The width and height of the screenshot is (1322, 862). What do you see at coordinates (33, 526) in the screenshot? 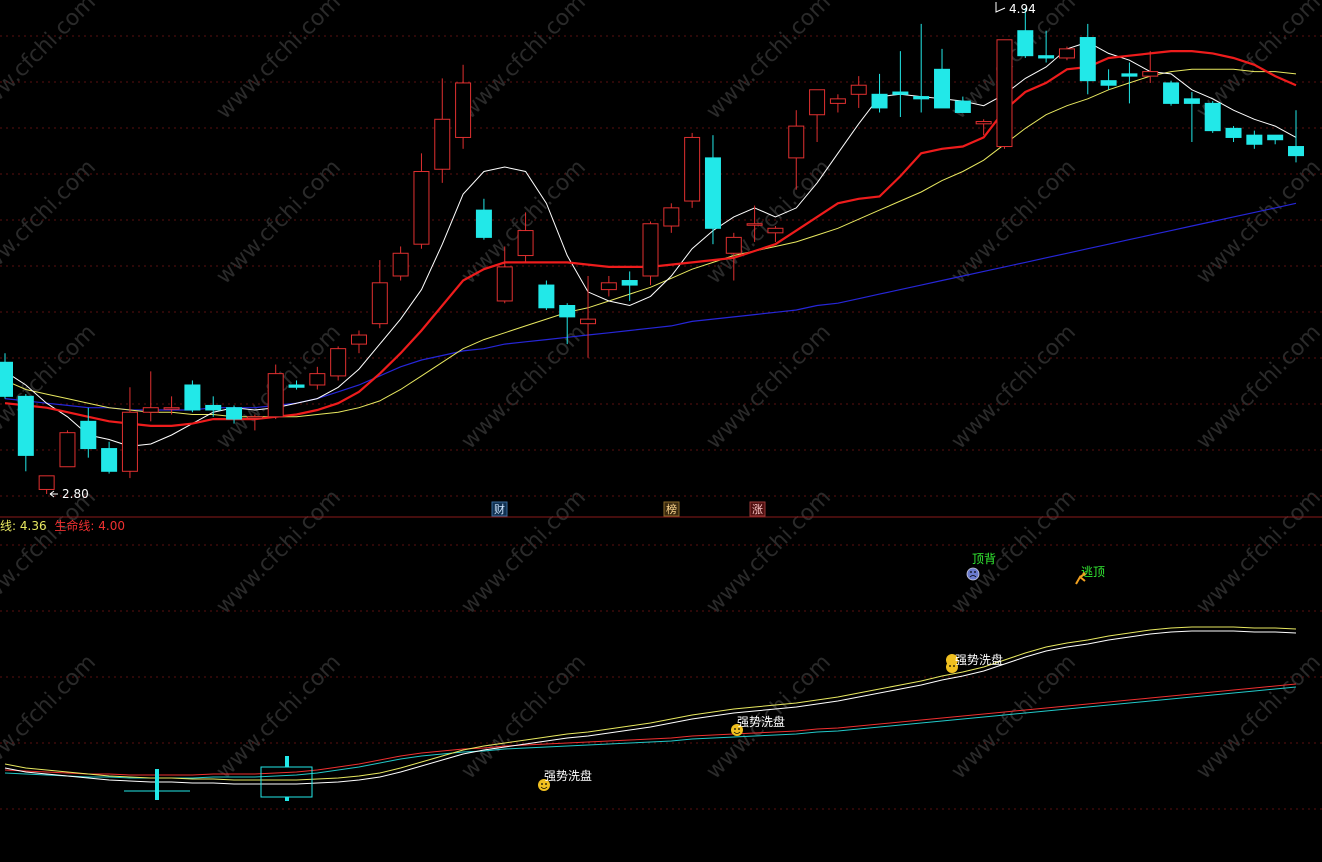
I see `legend-line1-value: 4.36` at bounding box center [33, 526].